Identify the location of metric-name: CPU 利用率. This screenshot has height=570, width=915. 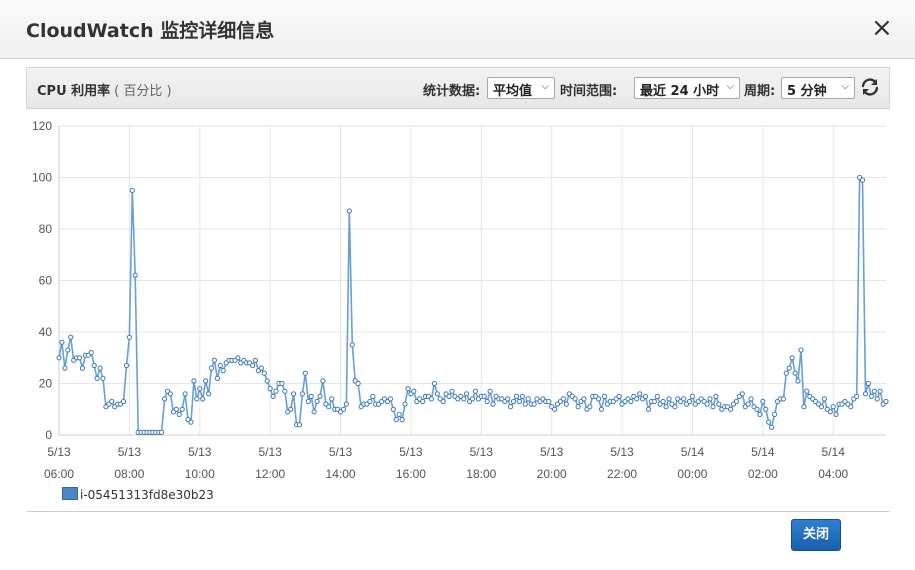
(74, 91).